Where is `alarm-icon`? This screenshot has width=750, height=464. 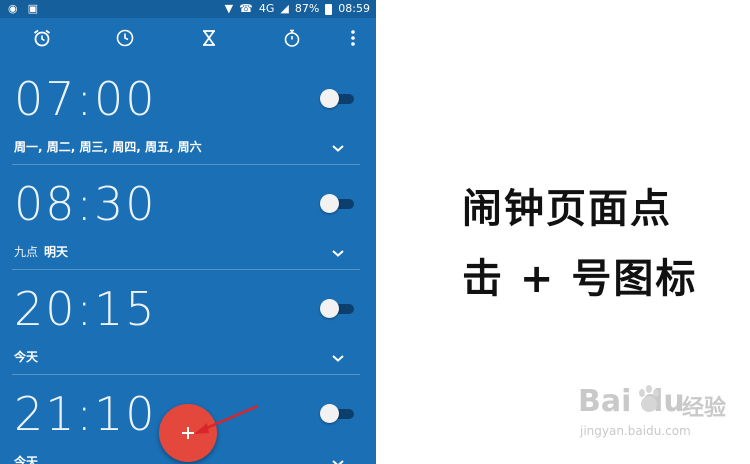
alarm-icon is located at coordinates (42, 38).